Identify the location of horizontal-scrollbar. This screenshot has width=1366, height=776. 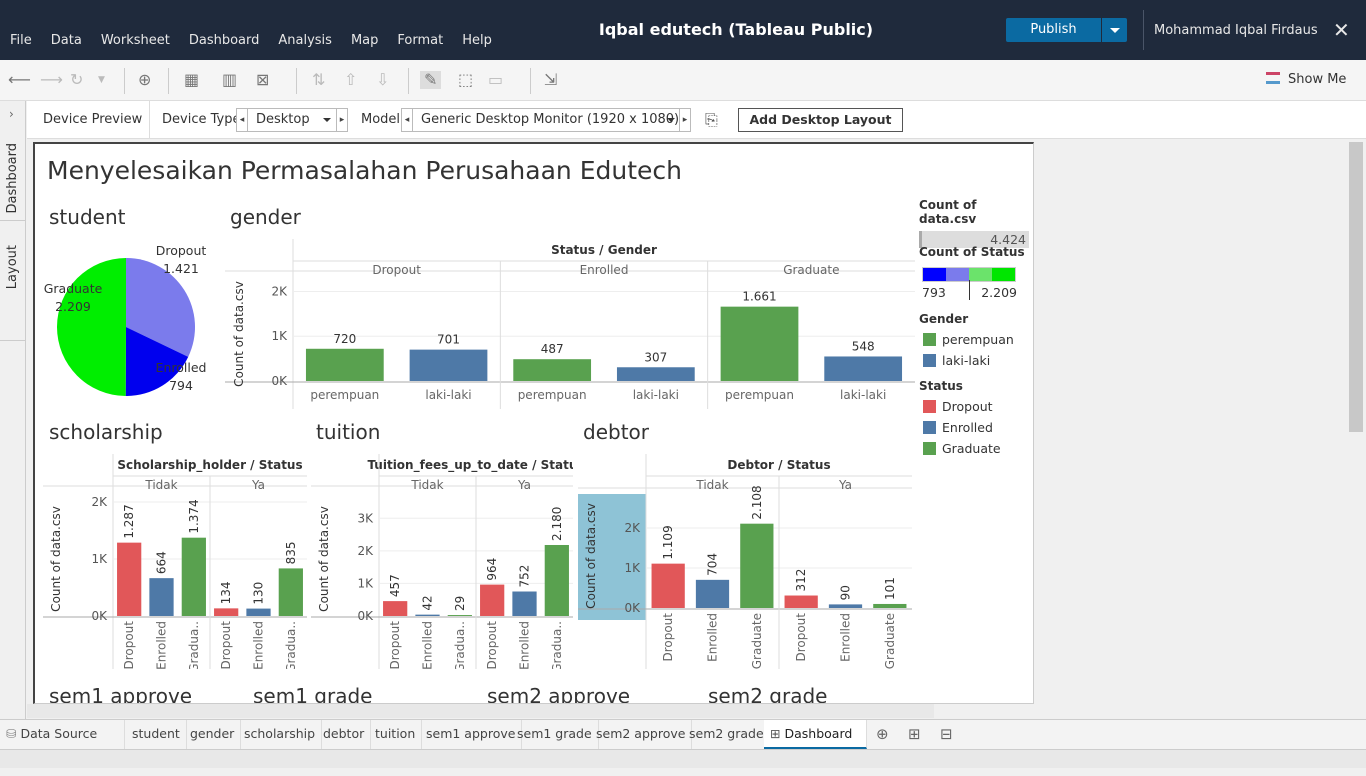
(480, 711).